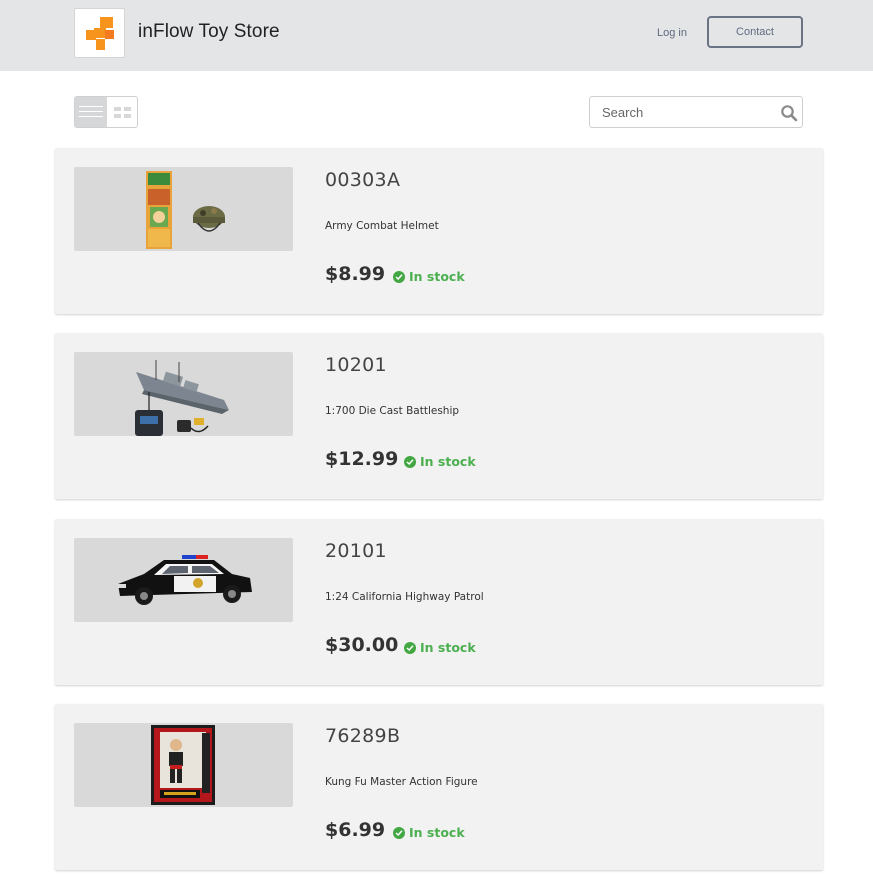 This screenshot has width=873, height=883. What do you see at coordinates (356, 365) in the screenshot?
I see `product-sku: 10201` at bounding box center [356, 365].